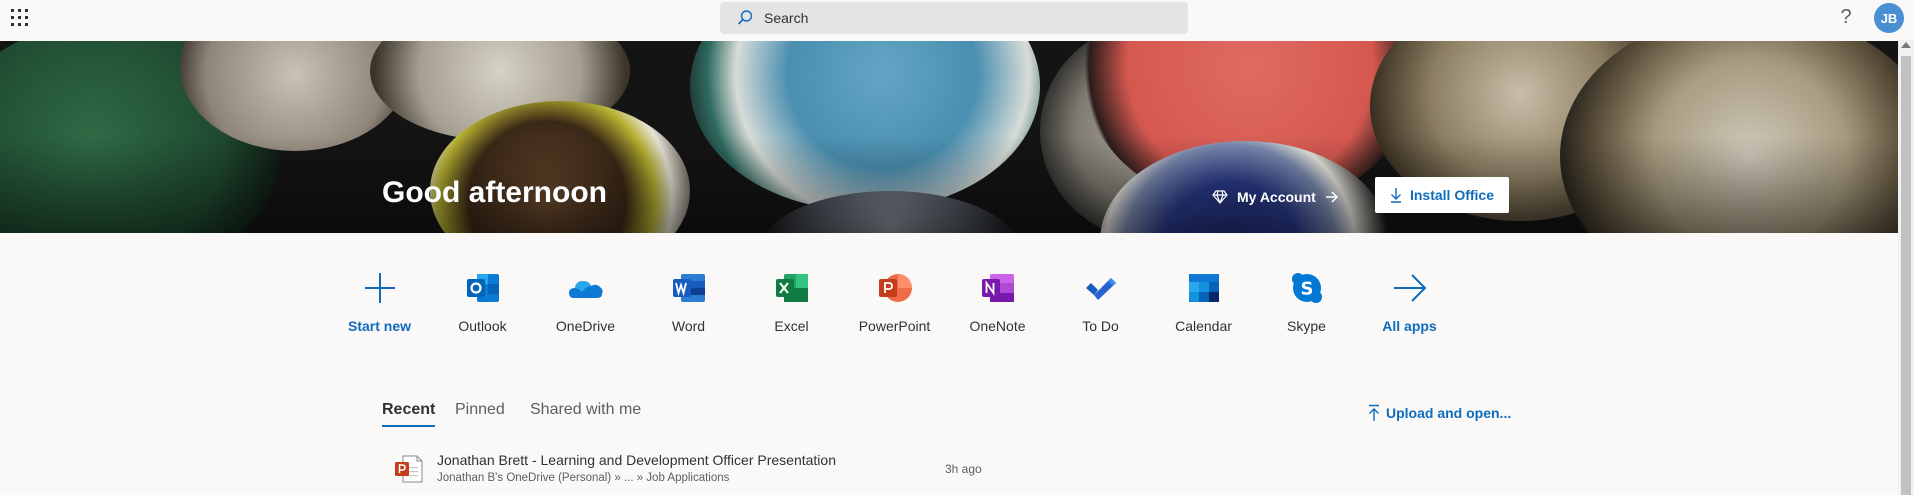 This screenshot has width=1914, height=495. I want to click on svg-text: S, so click(1306, 289).